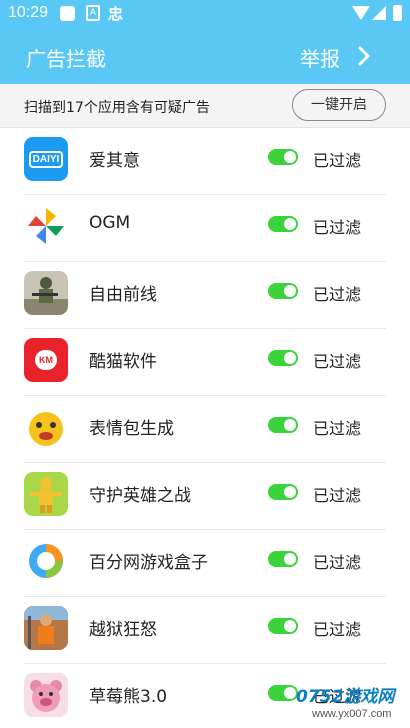 This screenshot has width=410, height=728. Describe the element at coordinates (364, 56) in the screenshot. I see `chevron-right-icon` at that location.